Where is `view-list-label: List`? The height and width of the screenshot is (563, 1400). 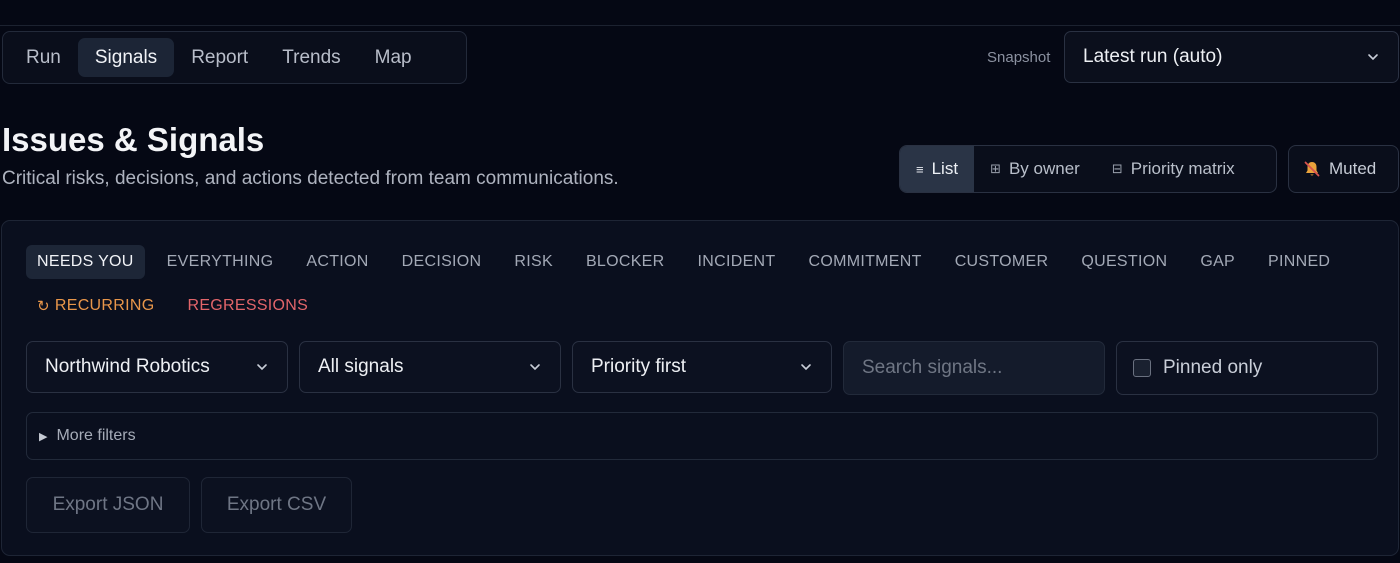
view-list-label: List is located at coordinates (945, 168).